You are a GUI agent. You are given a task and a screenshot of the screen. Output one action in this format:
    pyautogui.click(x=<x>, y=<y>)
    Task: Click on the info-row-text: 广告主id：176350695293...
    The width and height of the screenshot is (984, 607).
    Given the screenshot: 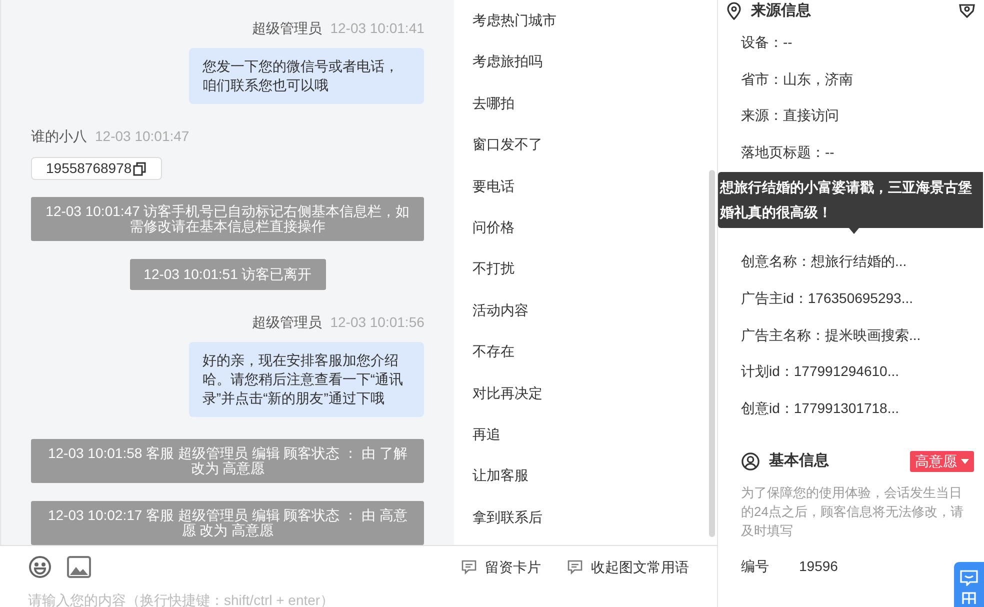 What is the action you would take?
    pyautogui.click(x=827, y=298)
    